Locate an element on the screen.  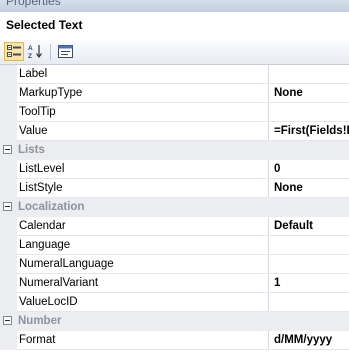
alphabetical-button: A Z is located at coordinates (36, 51).